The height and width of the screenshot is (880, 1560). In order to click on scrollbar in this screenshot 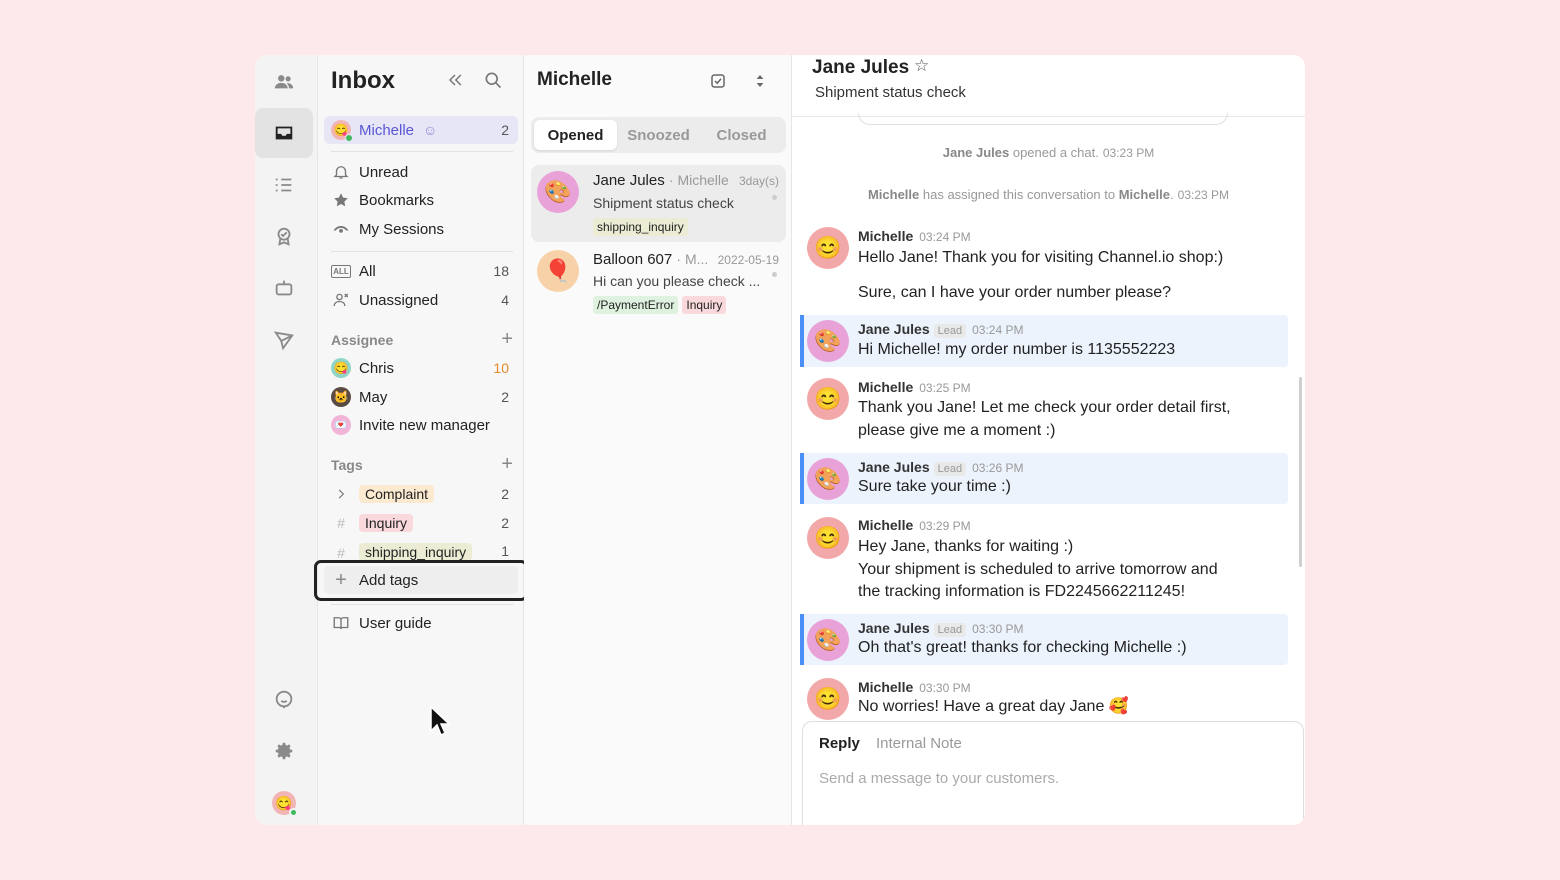, I will do `click(1300, 472)`.